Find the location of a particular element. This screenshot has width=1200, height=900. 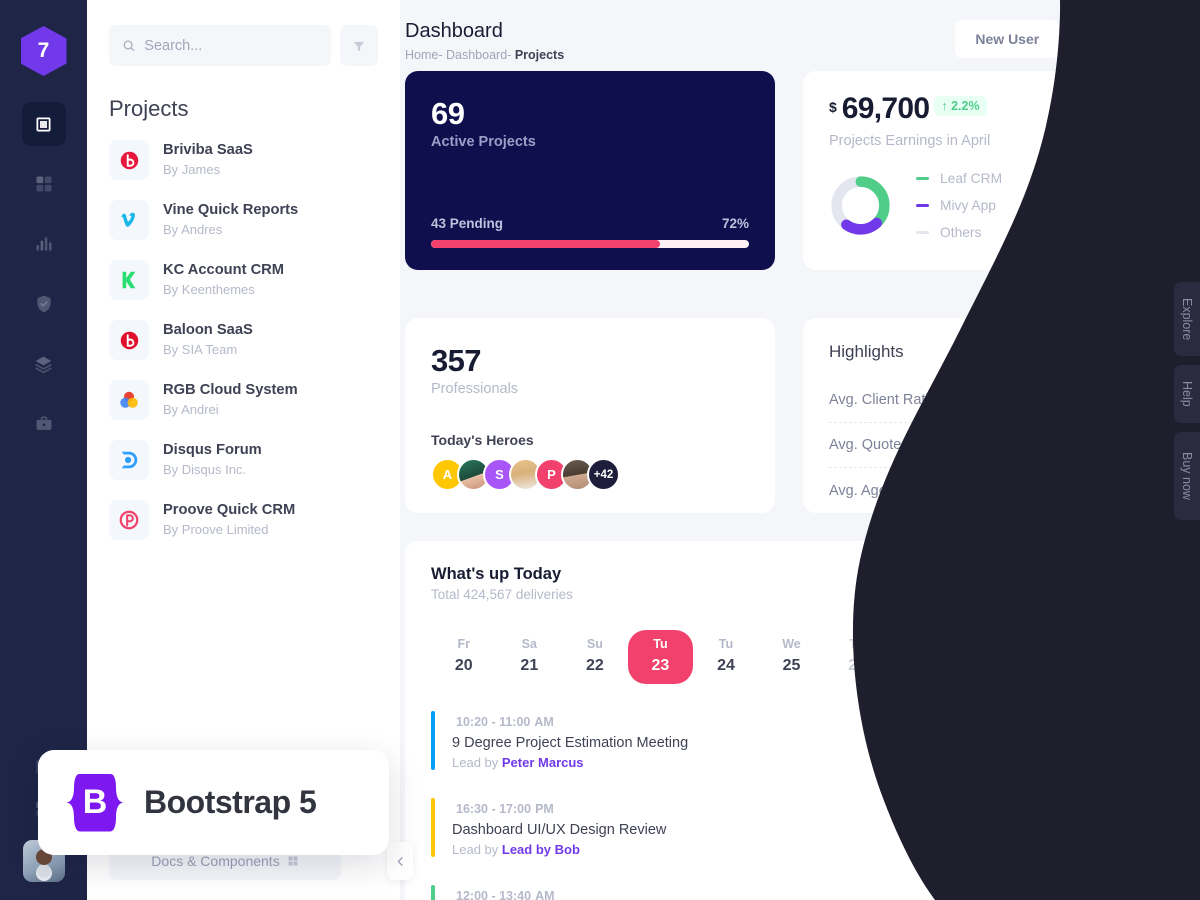

sidebar-item-grid is located at coordinates (44, 184).